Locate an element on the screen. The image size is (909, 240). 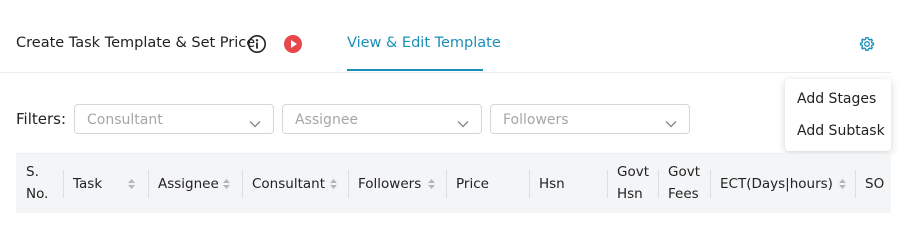
tab-view-edit-template: View & Edit Template is located at coordinates (424, 43).